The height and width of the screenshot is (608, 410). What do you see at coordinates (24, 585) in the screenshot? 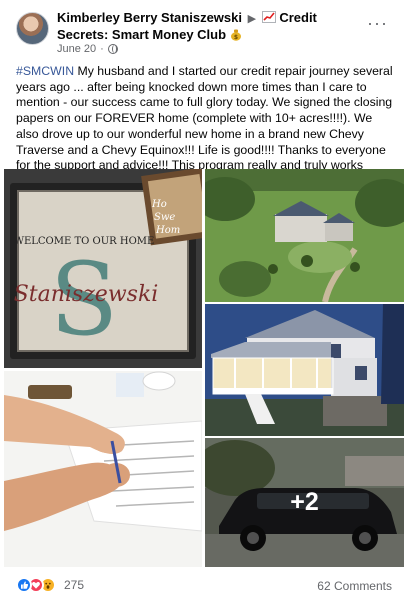
I see `like-reaction-icon` at bounding box center [24, 585].